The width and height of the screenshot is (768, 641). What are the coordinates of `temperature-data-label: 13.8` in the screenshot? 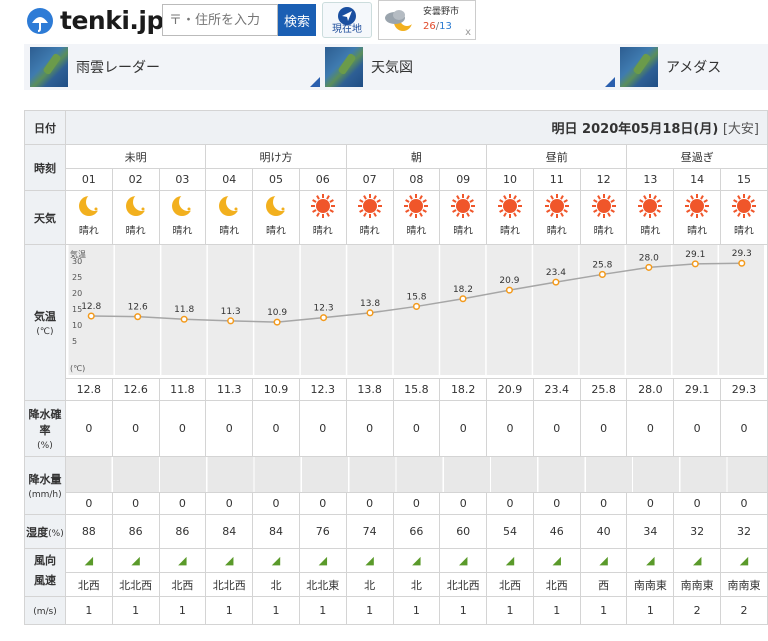 It's located at (370, 304).